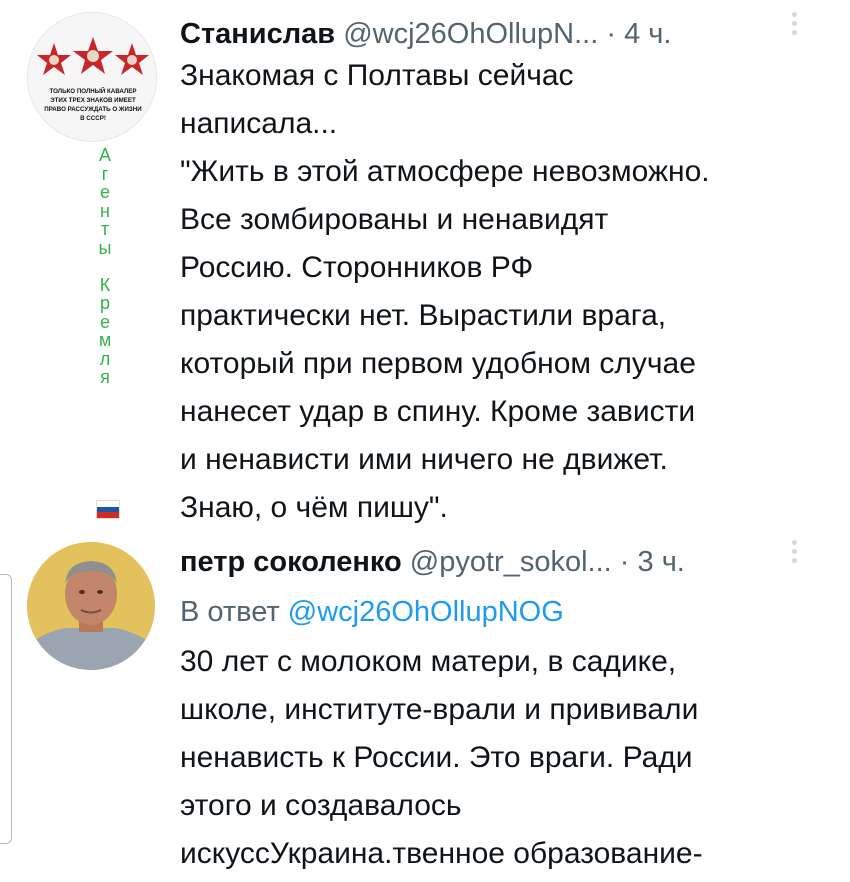 The image size is (850, 882). I want to click on thread-label: А г е н т ы К р е м л я, so click(105, 266).